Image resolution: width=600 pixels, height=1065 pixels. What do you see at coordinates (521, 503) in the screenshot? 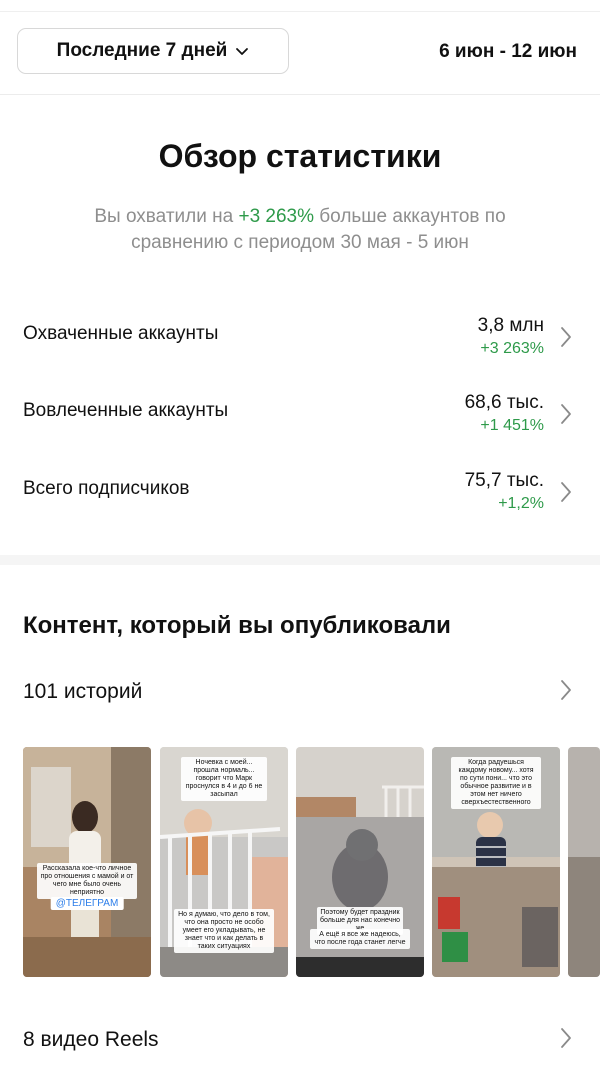
I see `metric-delta: +1,2%` at bounding box center [521, 503].